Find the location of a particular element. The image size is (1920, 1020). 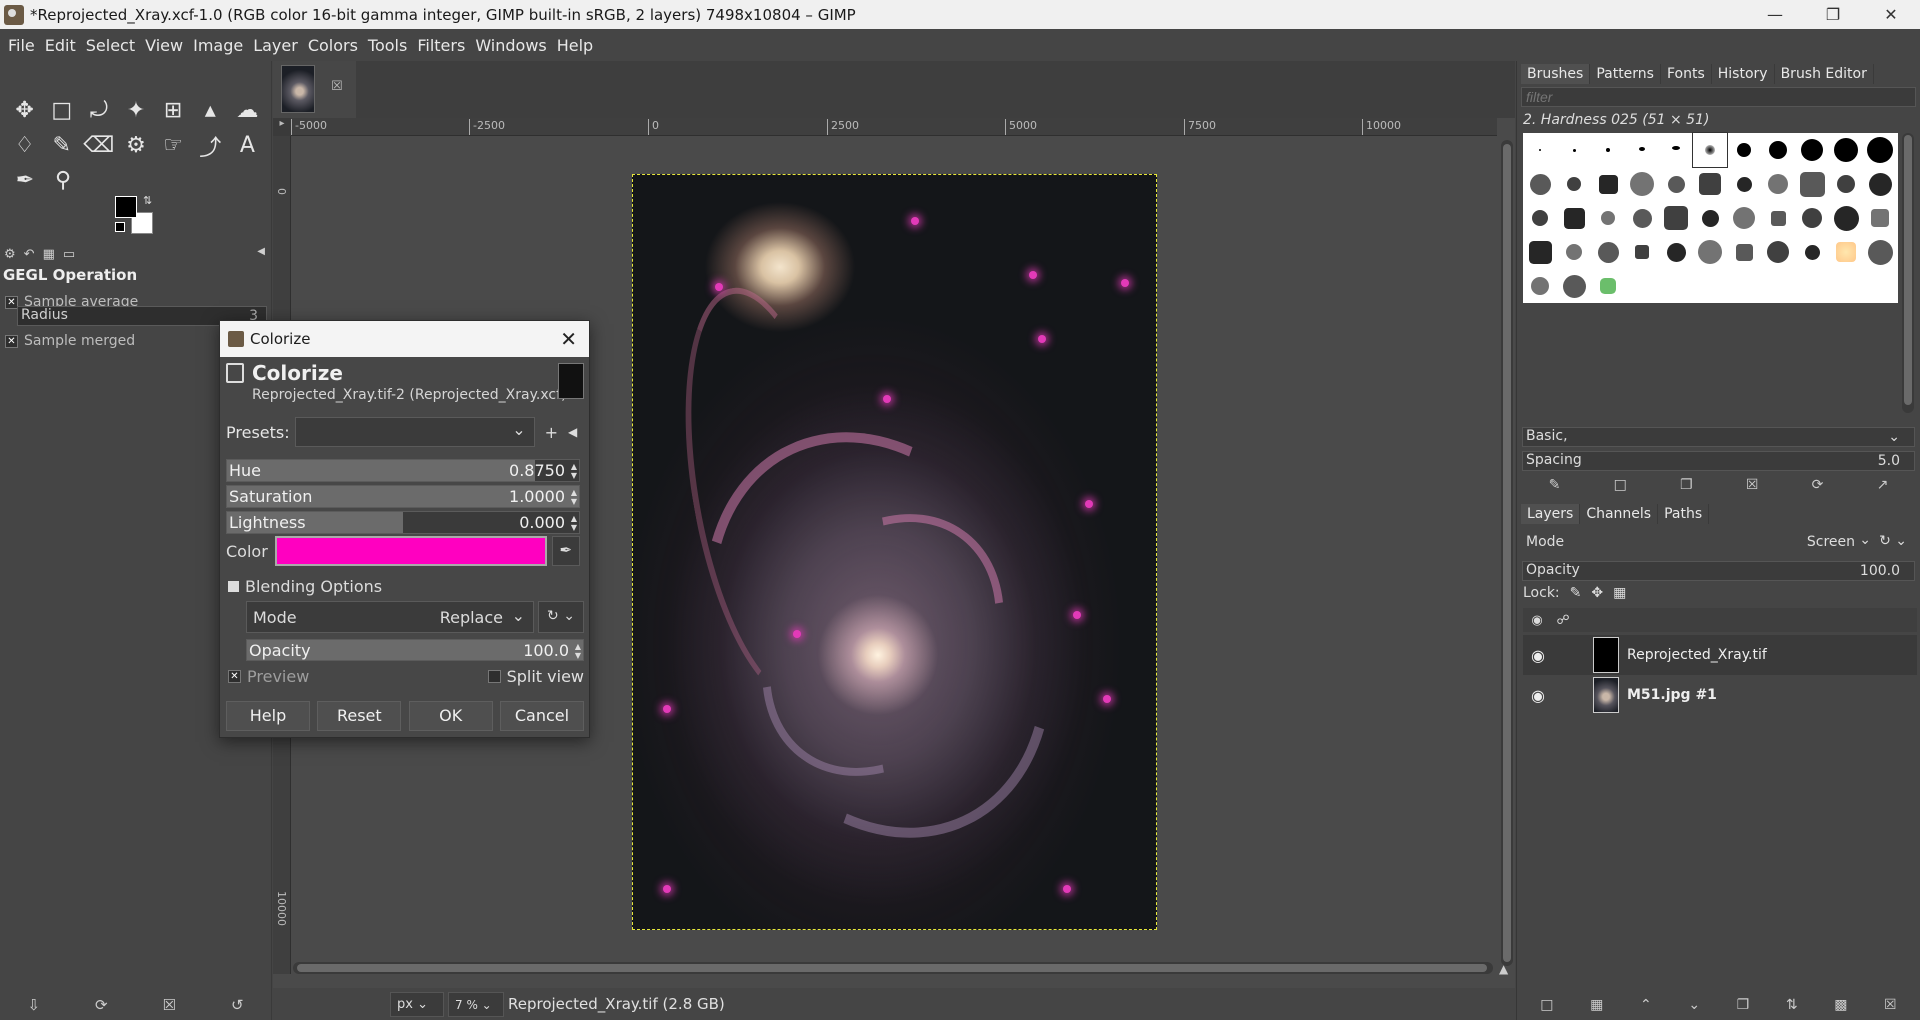

eyedropper-icon: ✒ is located at coordinates (565, 551).